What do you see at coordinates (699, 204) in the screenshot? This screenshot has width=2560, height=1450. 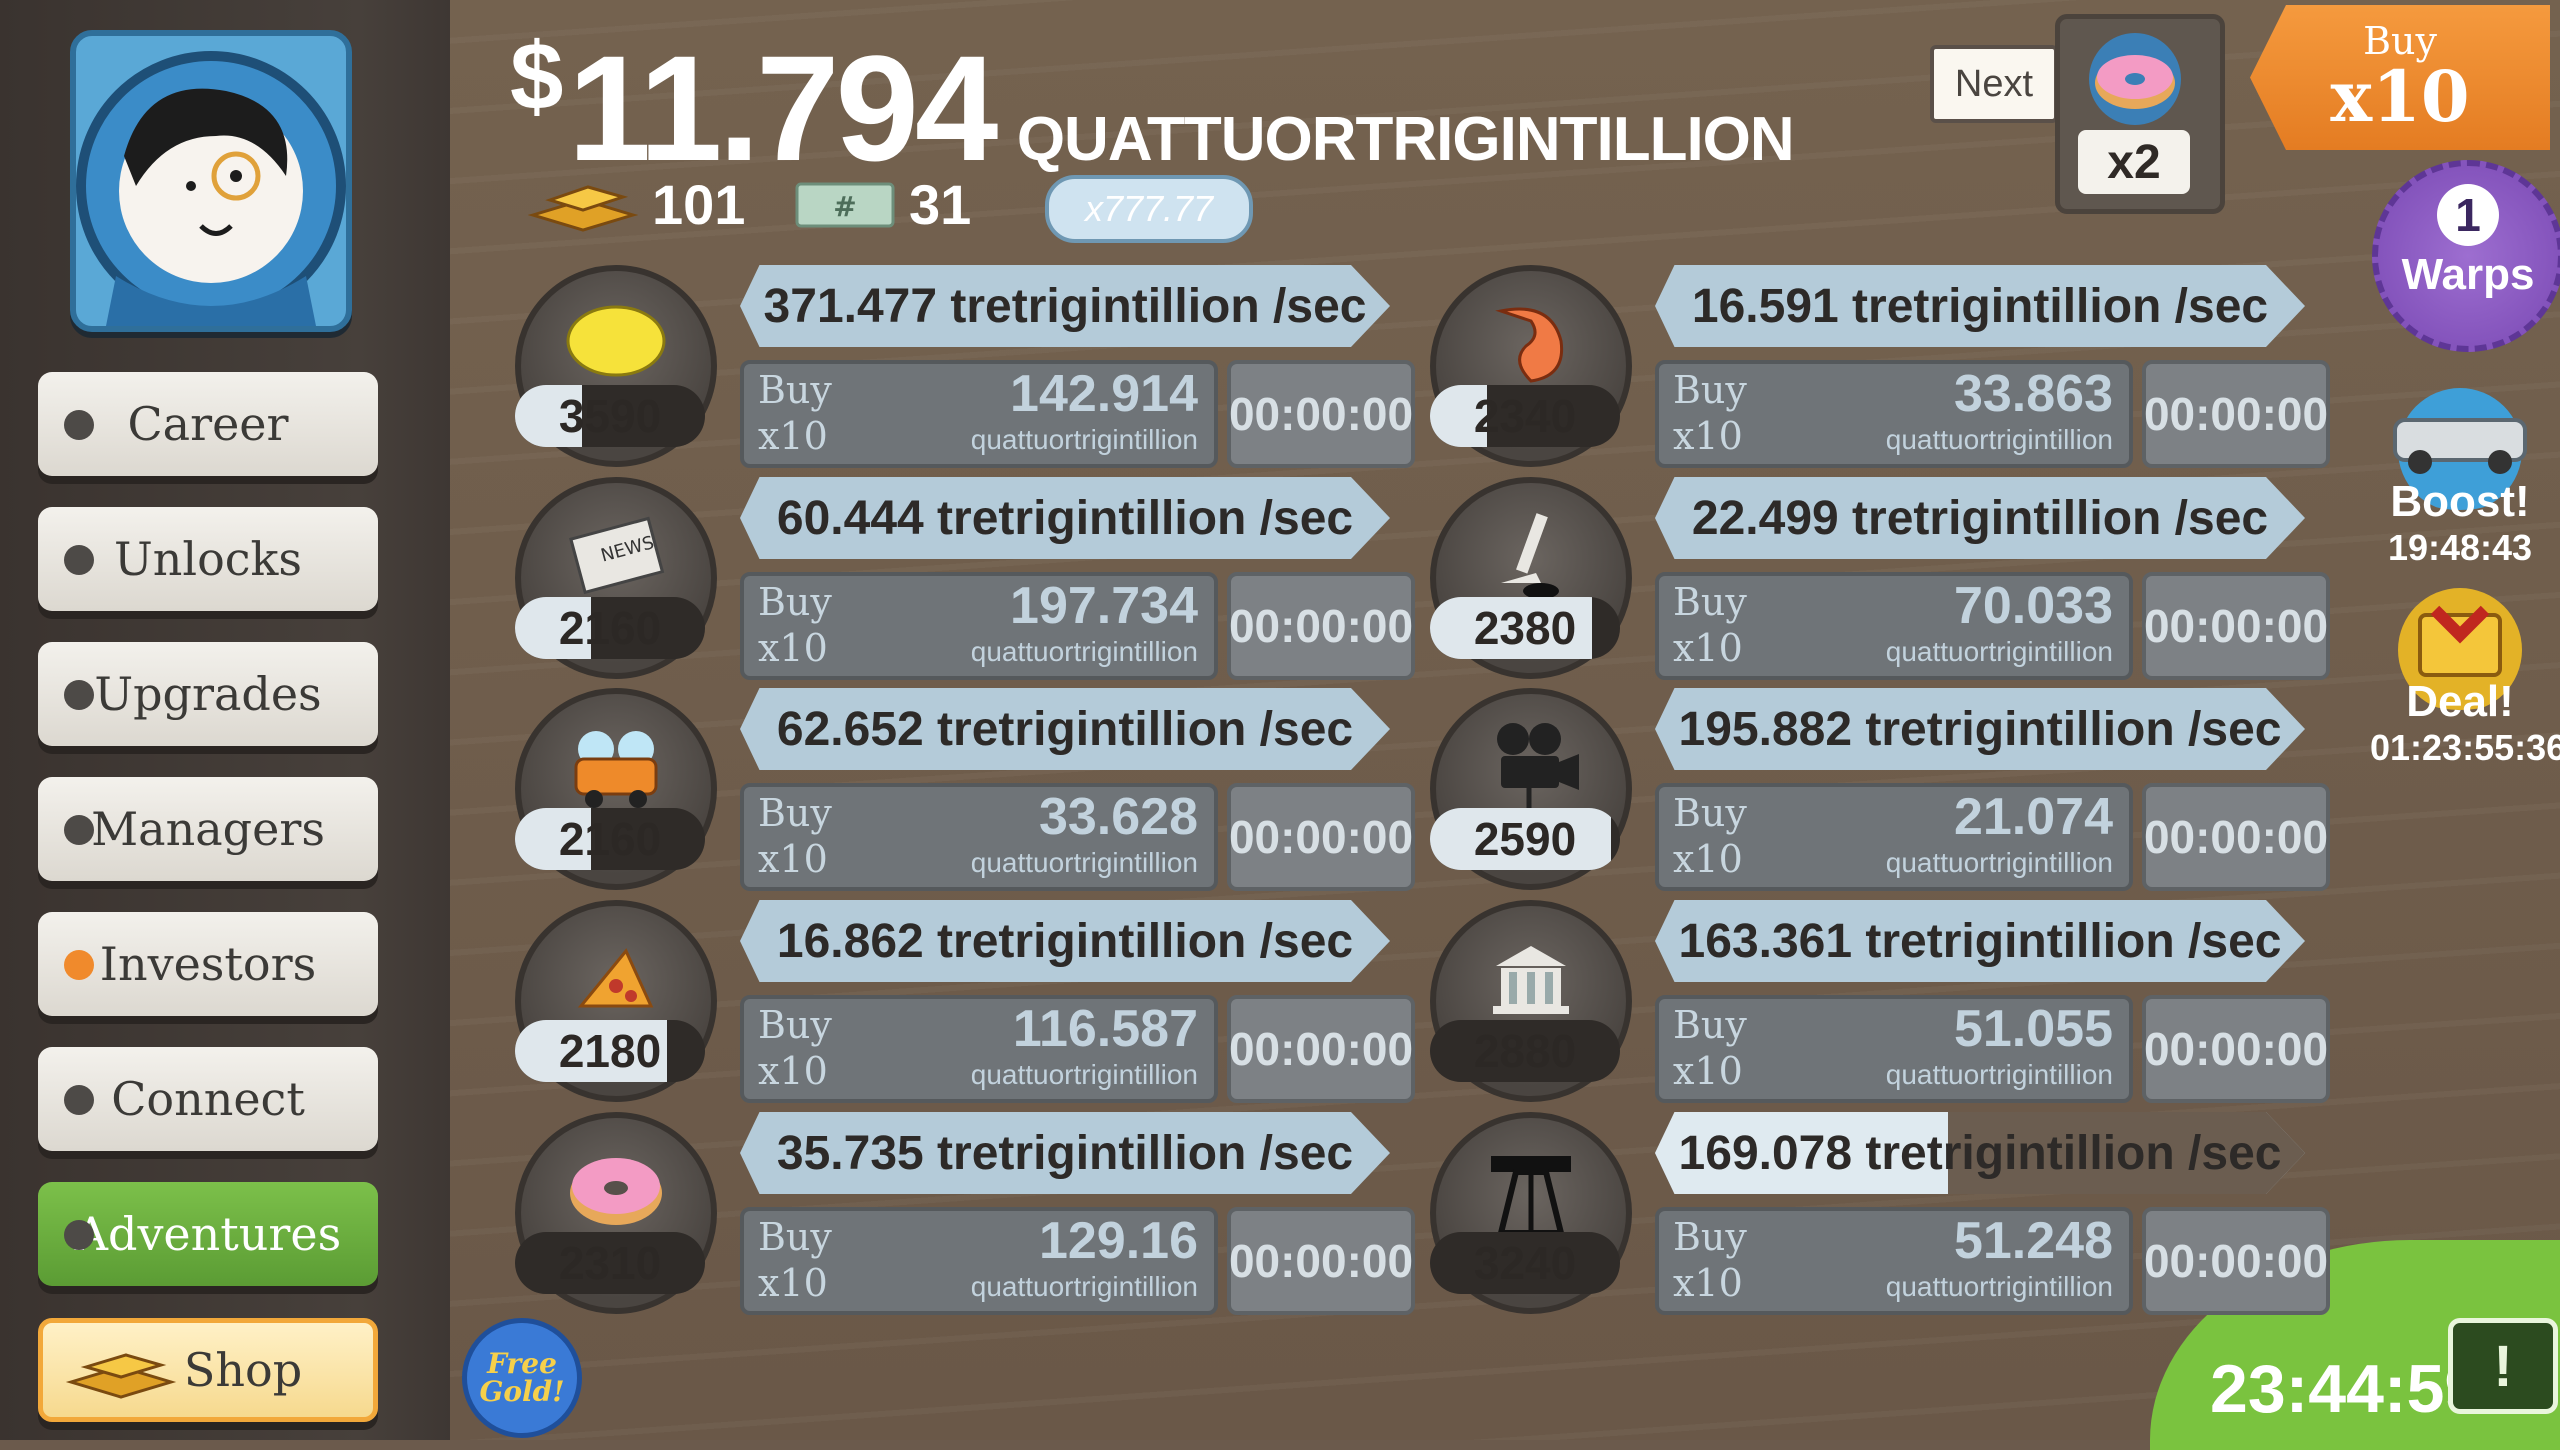 I see `gold-count: 101` at bounding box center [699, 204].